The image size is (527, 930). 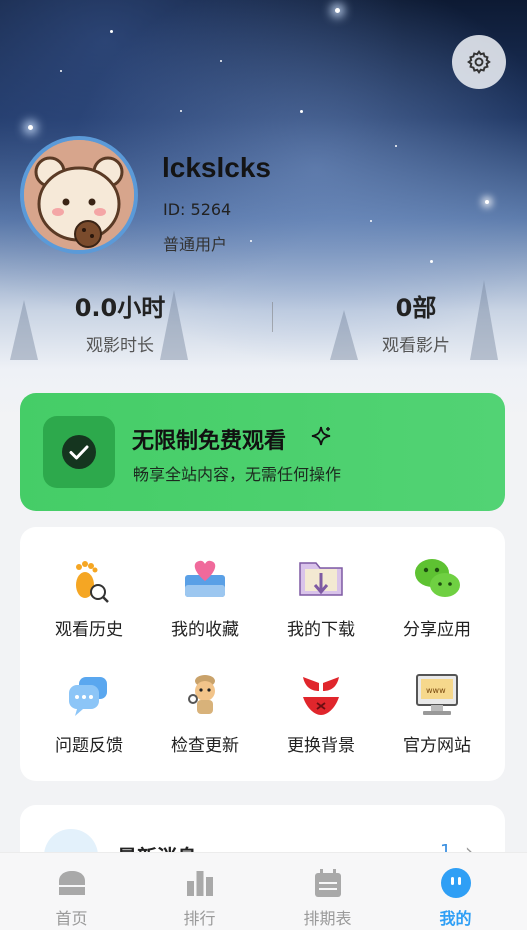 What do you see at coordinates (205, 721) in the screenshot?
I see `grid-item-update: 检查更新` at bounding box center [205, 721].